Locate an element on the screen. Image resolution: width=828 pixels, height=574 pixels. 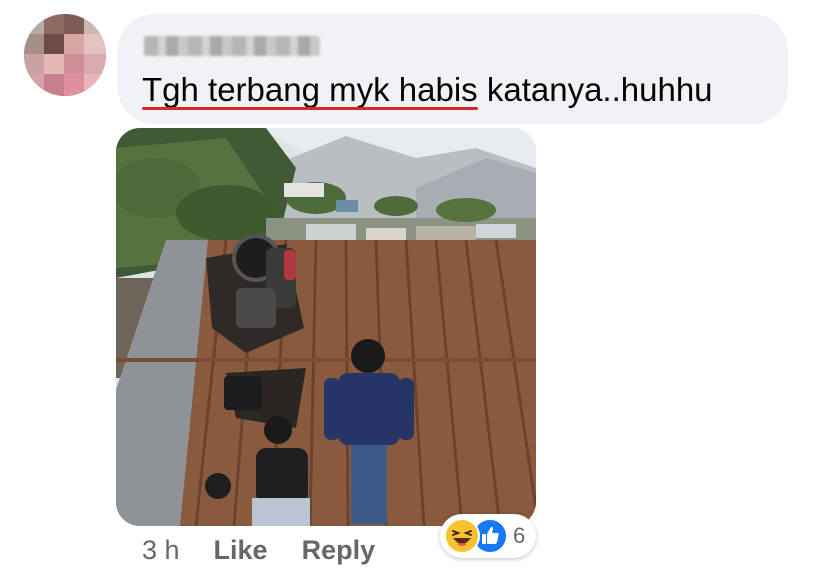
reply-button: Reply is located at coordinates (339, 550).